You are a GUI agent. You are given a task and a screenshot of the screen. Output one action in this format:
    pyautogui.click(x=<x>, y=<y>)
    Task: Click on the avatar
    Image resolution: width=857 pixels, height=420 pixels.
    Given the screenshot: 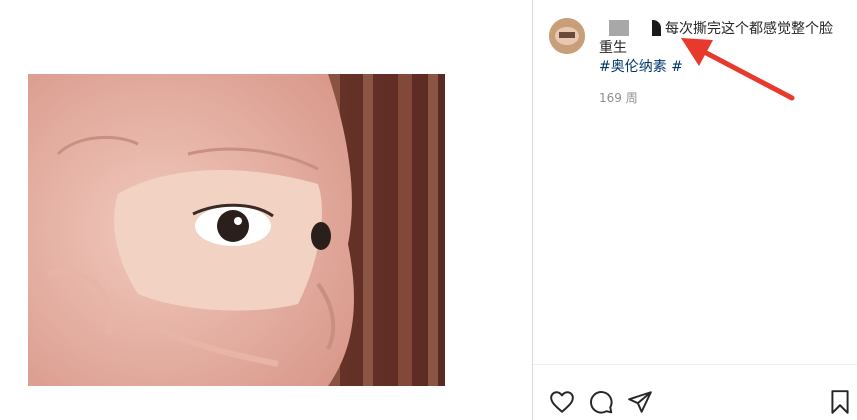 What is the action you would take?
    pyautogui.click(x=567, y=36)
    